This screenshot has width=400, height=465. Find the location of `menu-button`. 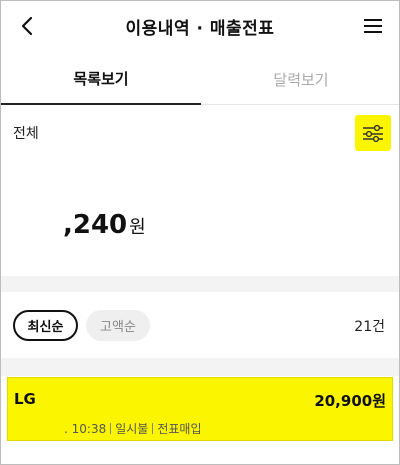

menu-button is located at coordinates (373, 26).